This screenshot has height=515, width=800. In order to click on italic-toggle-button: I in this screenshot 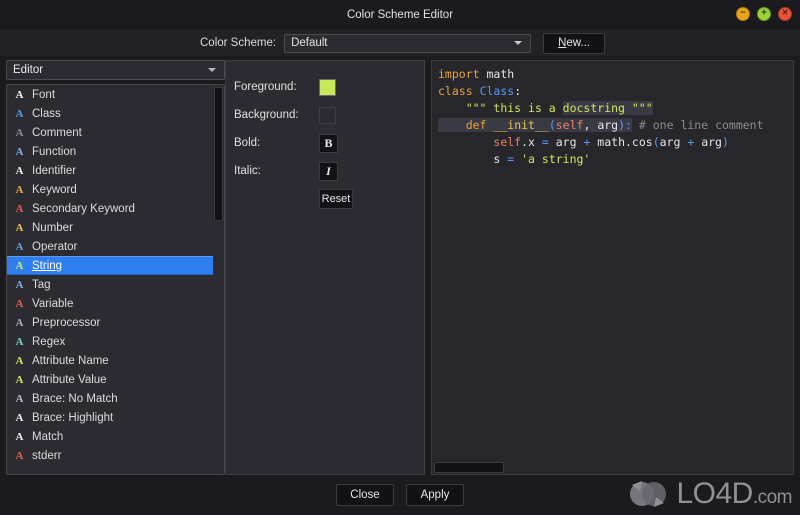, I will do `click(328, 171)`.